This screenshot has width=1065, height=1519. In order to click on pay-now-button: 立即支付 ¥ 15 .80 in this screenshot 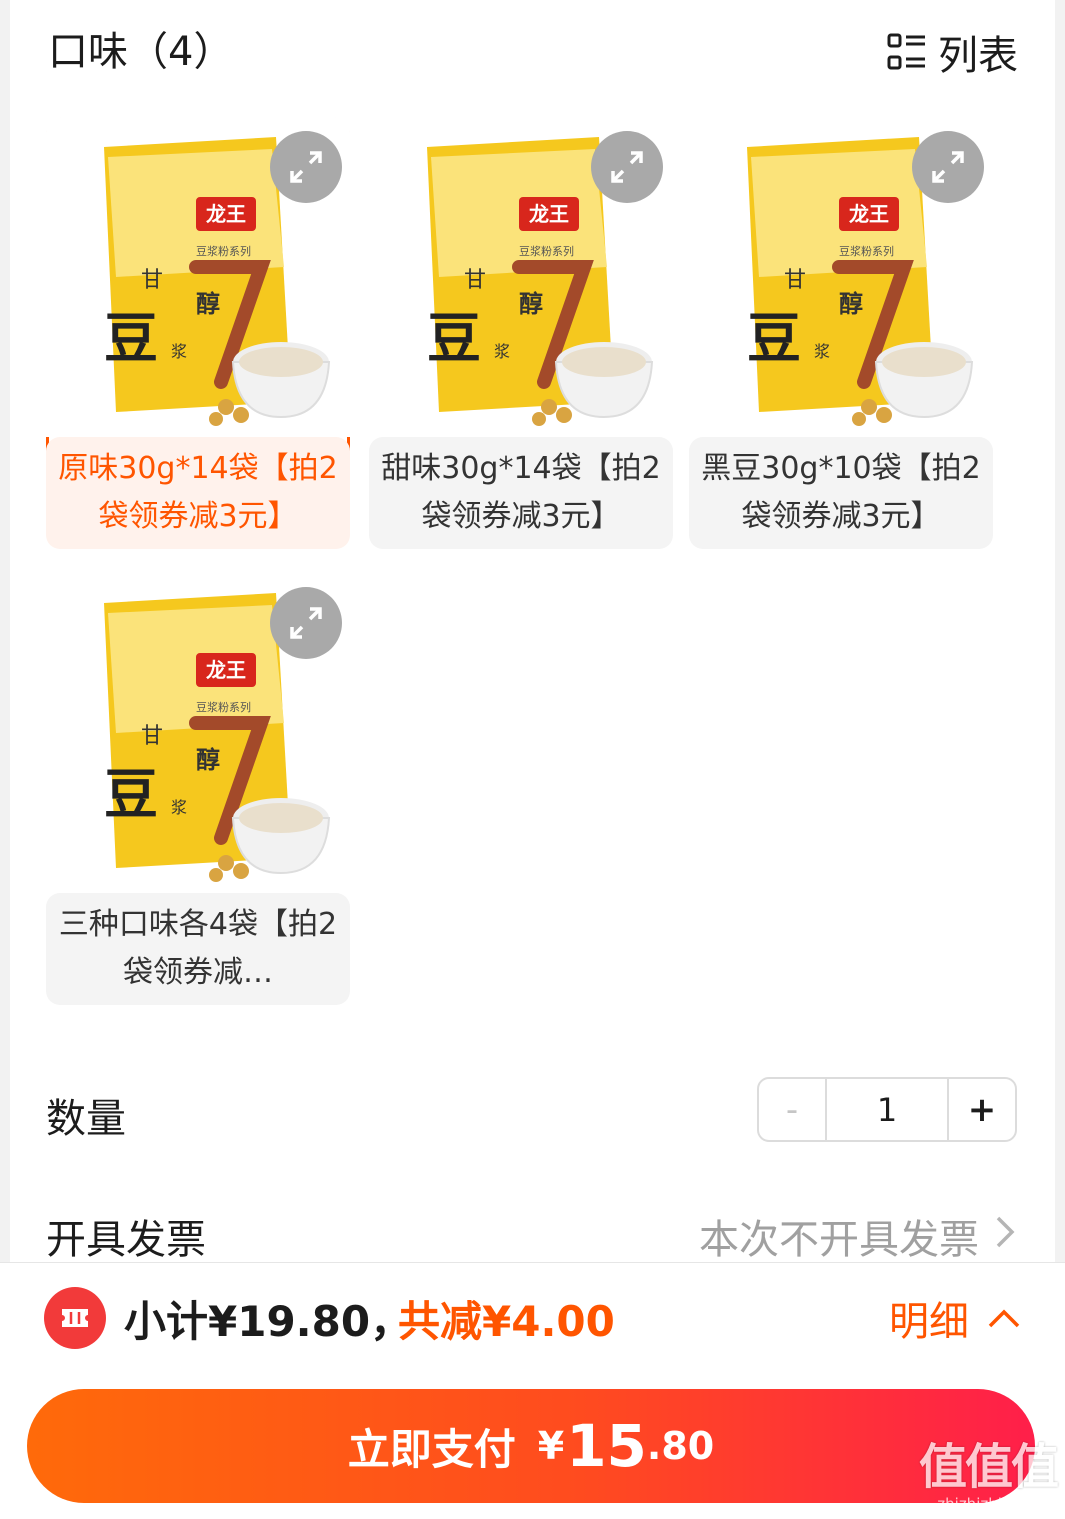, I will do `click(531, 1446)`.